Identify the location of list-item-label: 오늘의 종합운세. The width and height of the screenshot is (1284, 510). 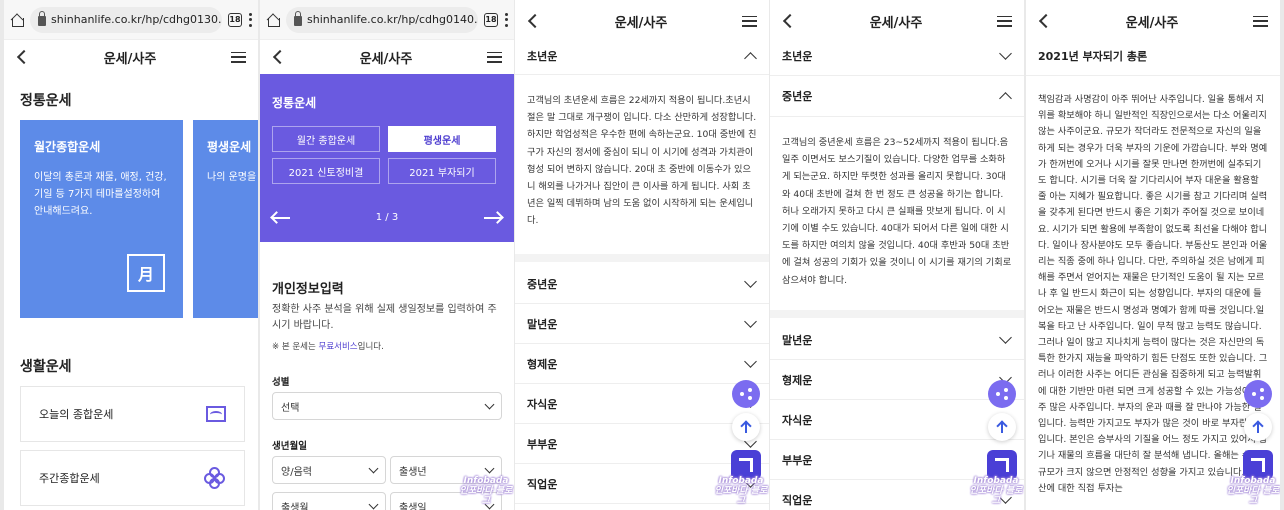
(76, 414).